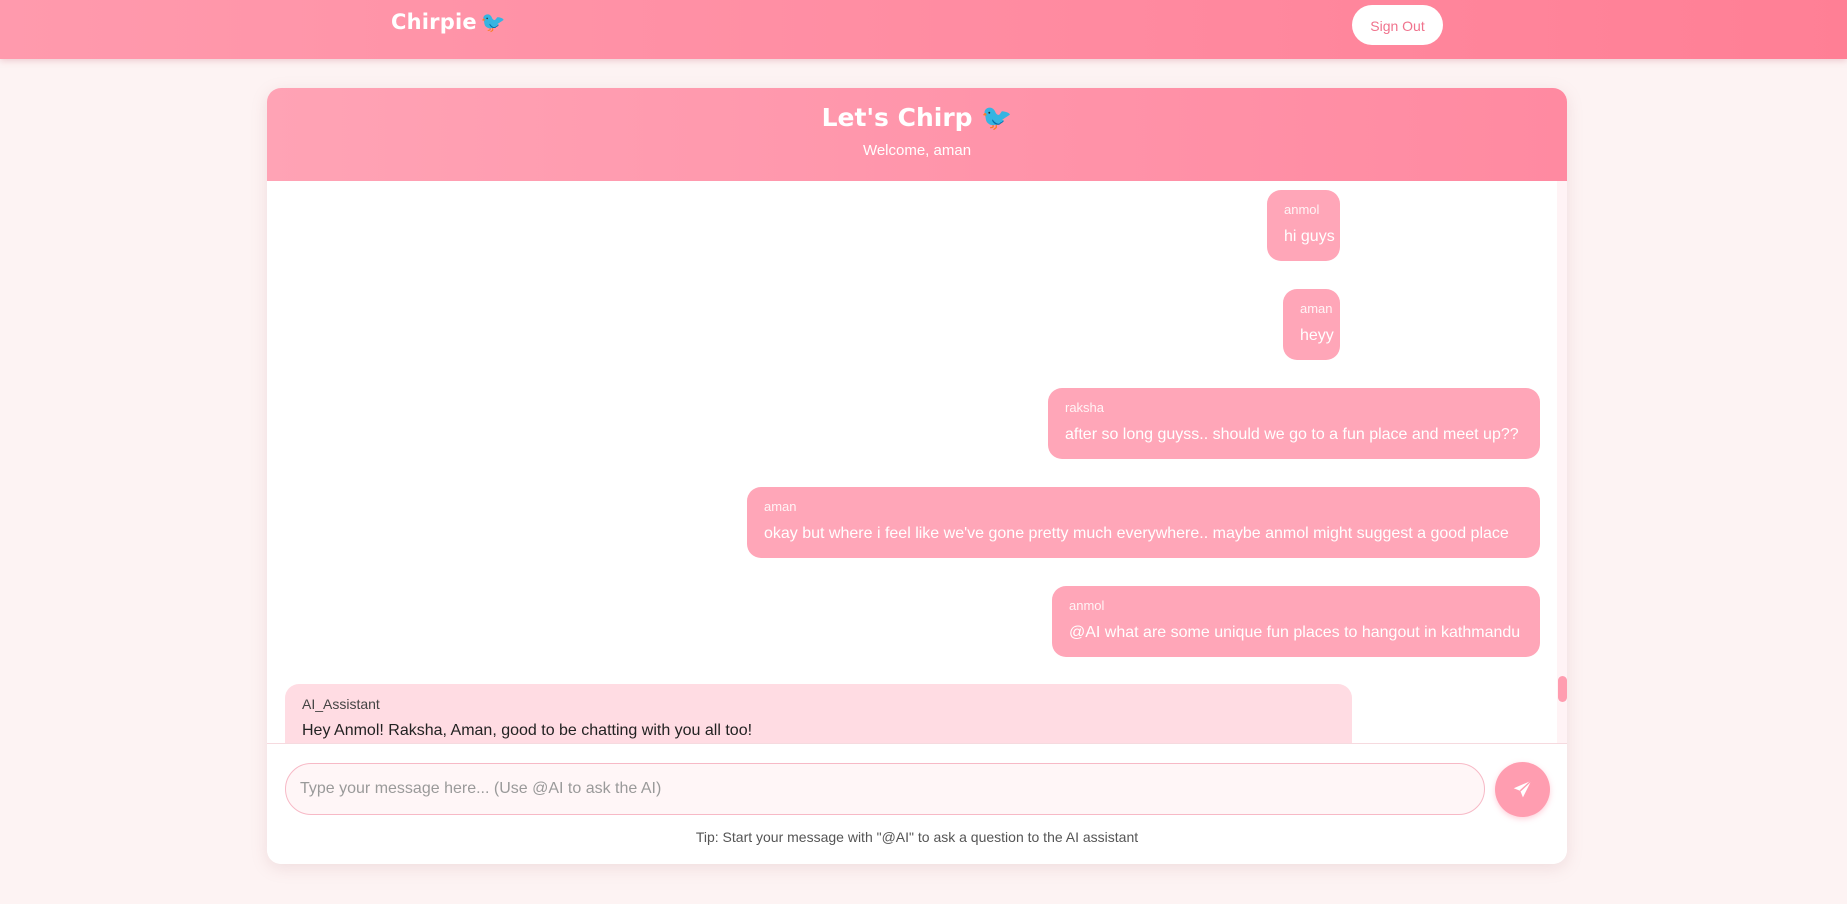 Image resolution: width=1847 pixels, height=904 pixels. I want to click on chat-header: Let's Chirp 🐦 Welcome, aman, so click(917, 134).